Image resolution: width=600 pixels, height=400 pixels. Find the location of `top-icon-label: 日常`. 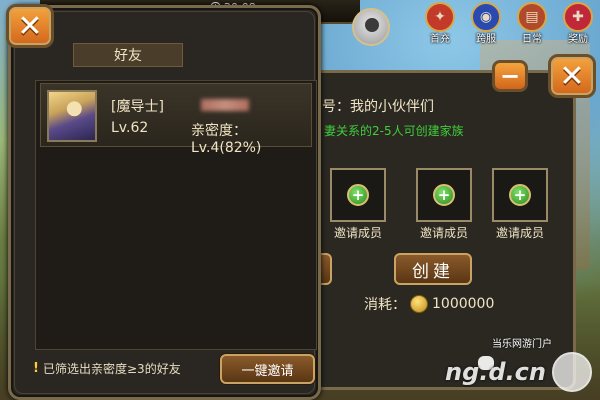

top-icon-label: 日常 is located at coordinates (532, 39).